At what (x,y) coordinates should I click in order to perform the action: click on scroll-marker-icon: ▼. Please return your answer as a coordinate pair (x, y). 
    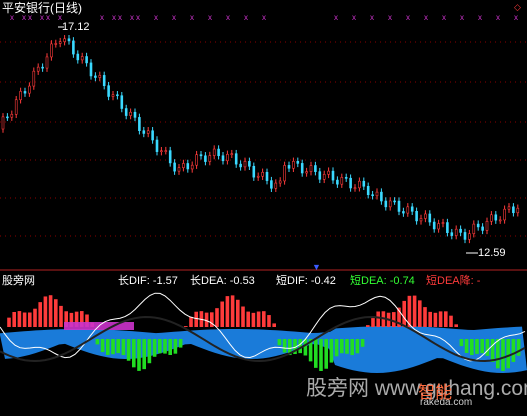
    Looking at the image, I should click on (316, 267).